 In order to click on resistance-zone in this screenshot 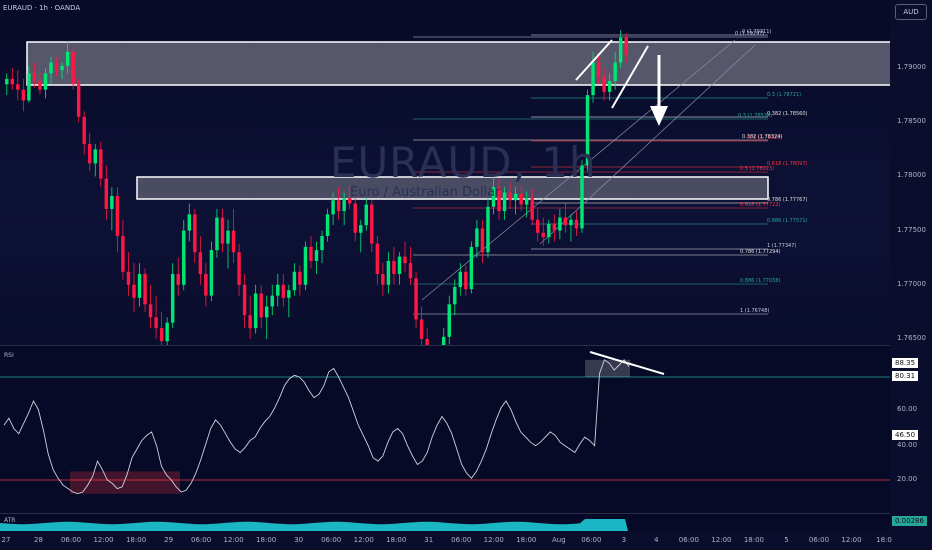, I will do `click(458, 63)`.